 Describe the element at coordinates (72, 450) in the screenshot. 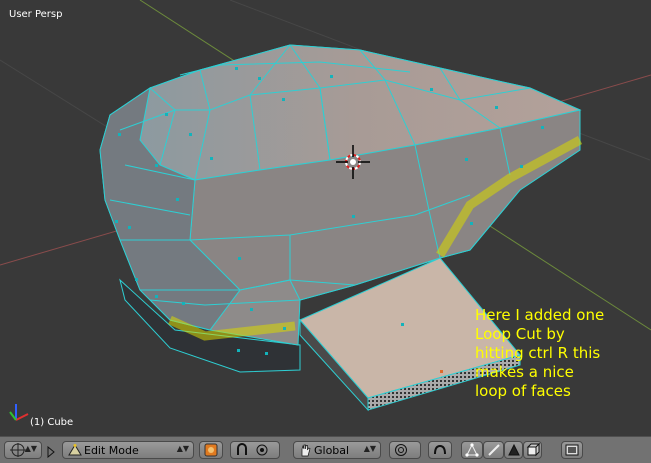

I see `mode-triangle-icon` at that location.